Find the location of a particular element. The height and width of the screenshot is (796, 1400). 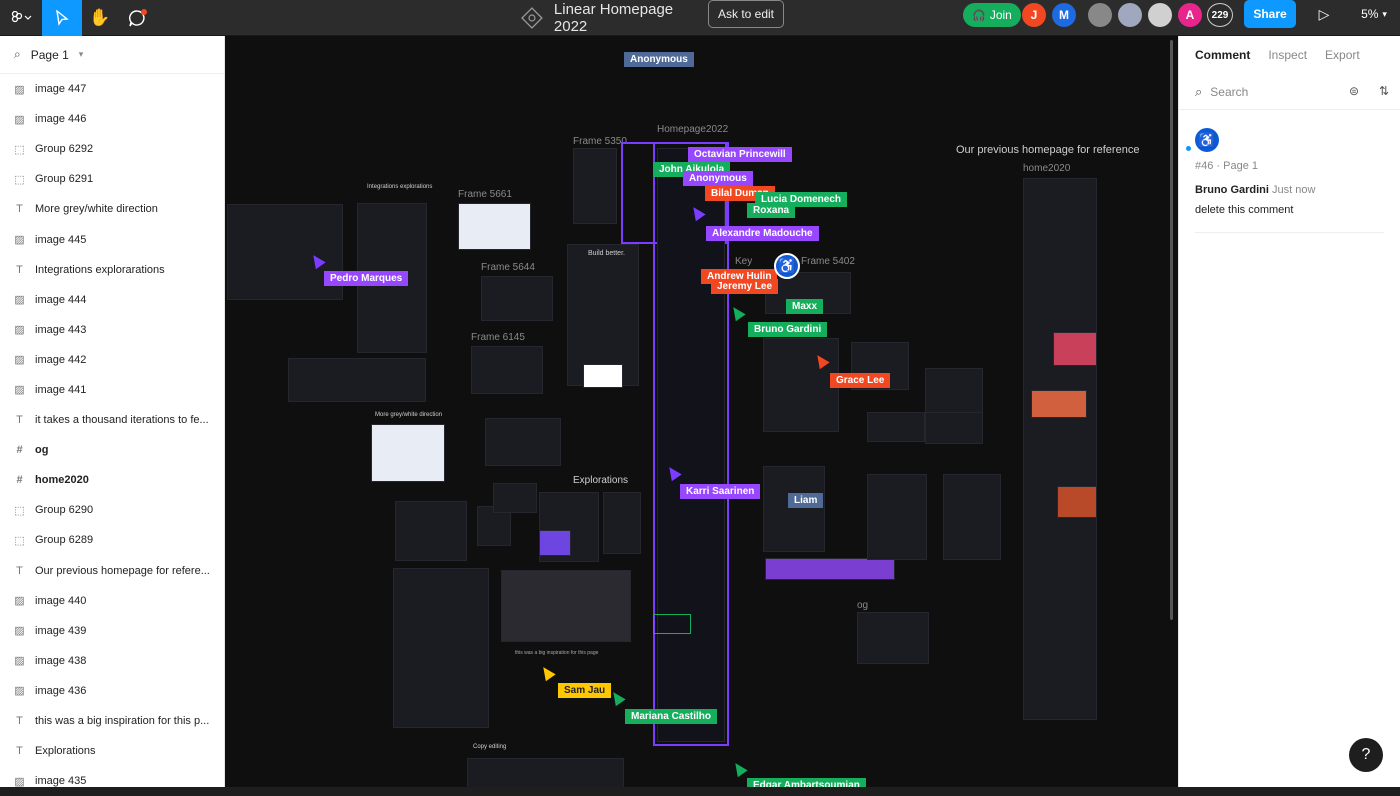

layer-item: ▨ image 441 is located at coordinates (112, 390).